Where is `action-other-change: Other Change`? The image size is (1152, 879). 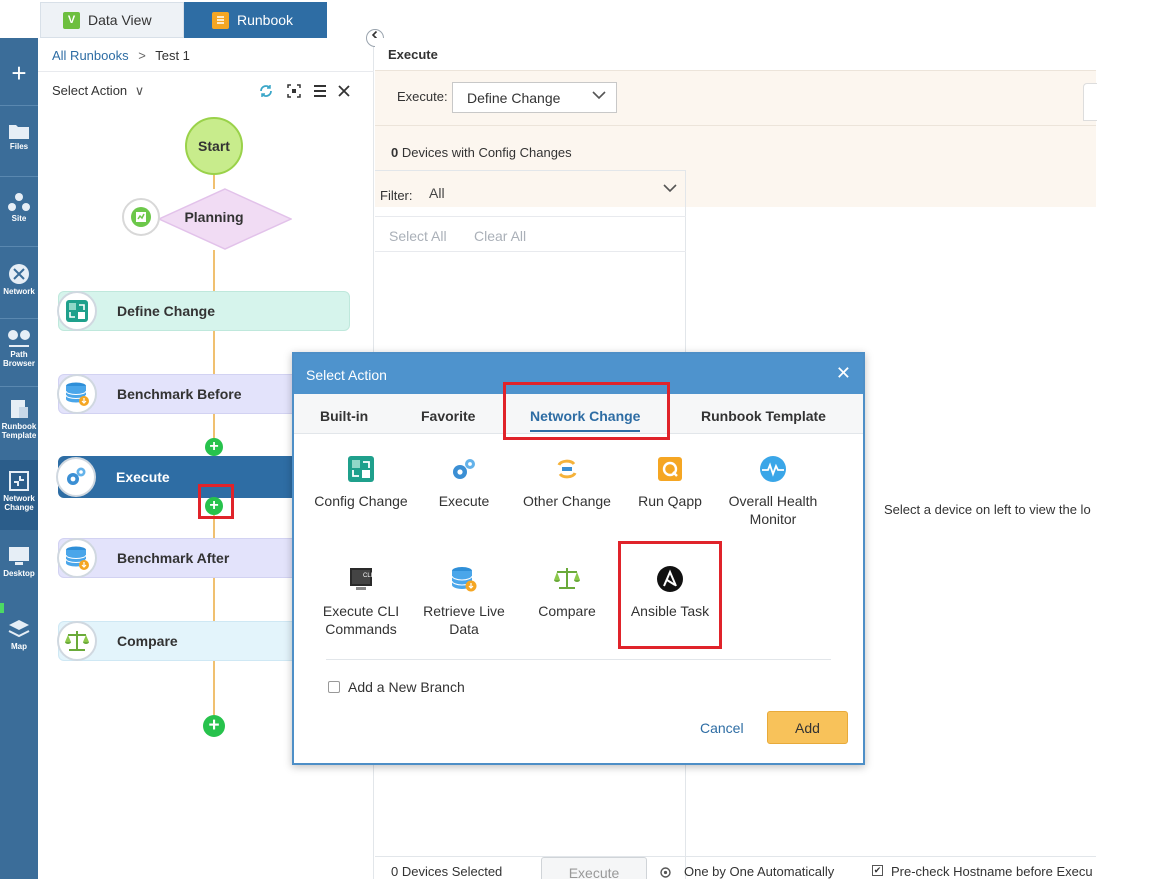 action-other-change: Other Change is located at coordinates (567, 482).